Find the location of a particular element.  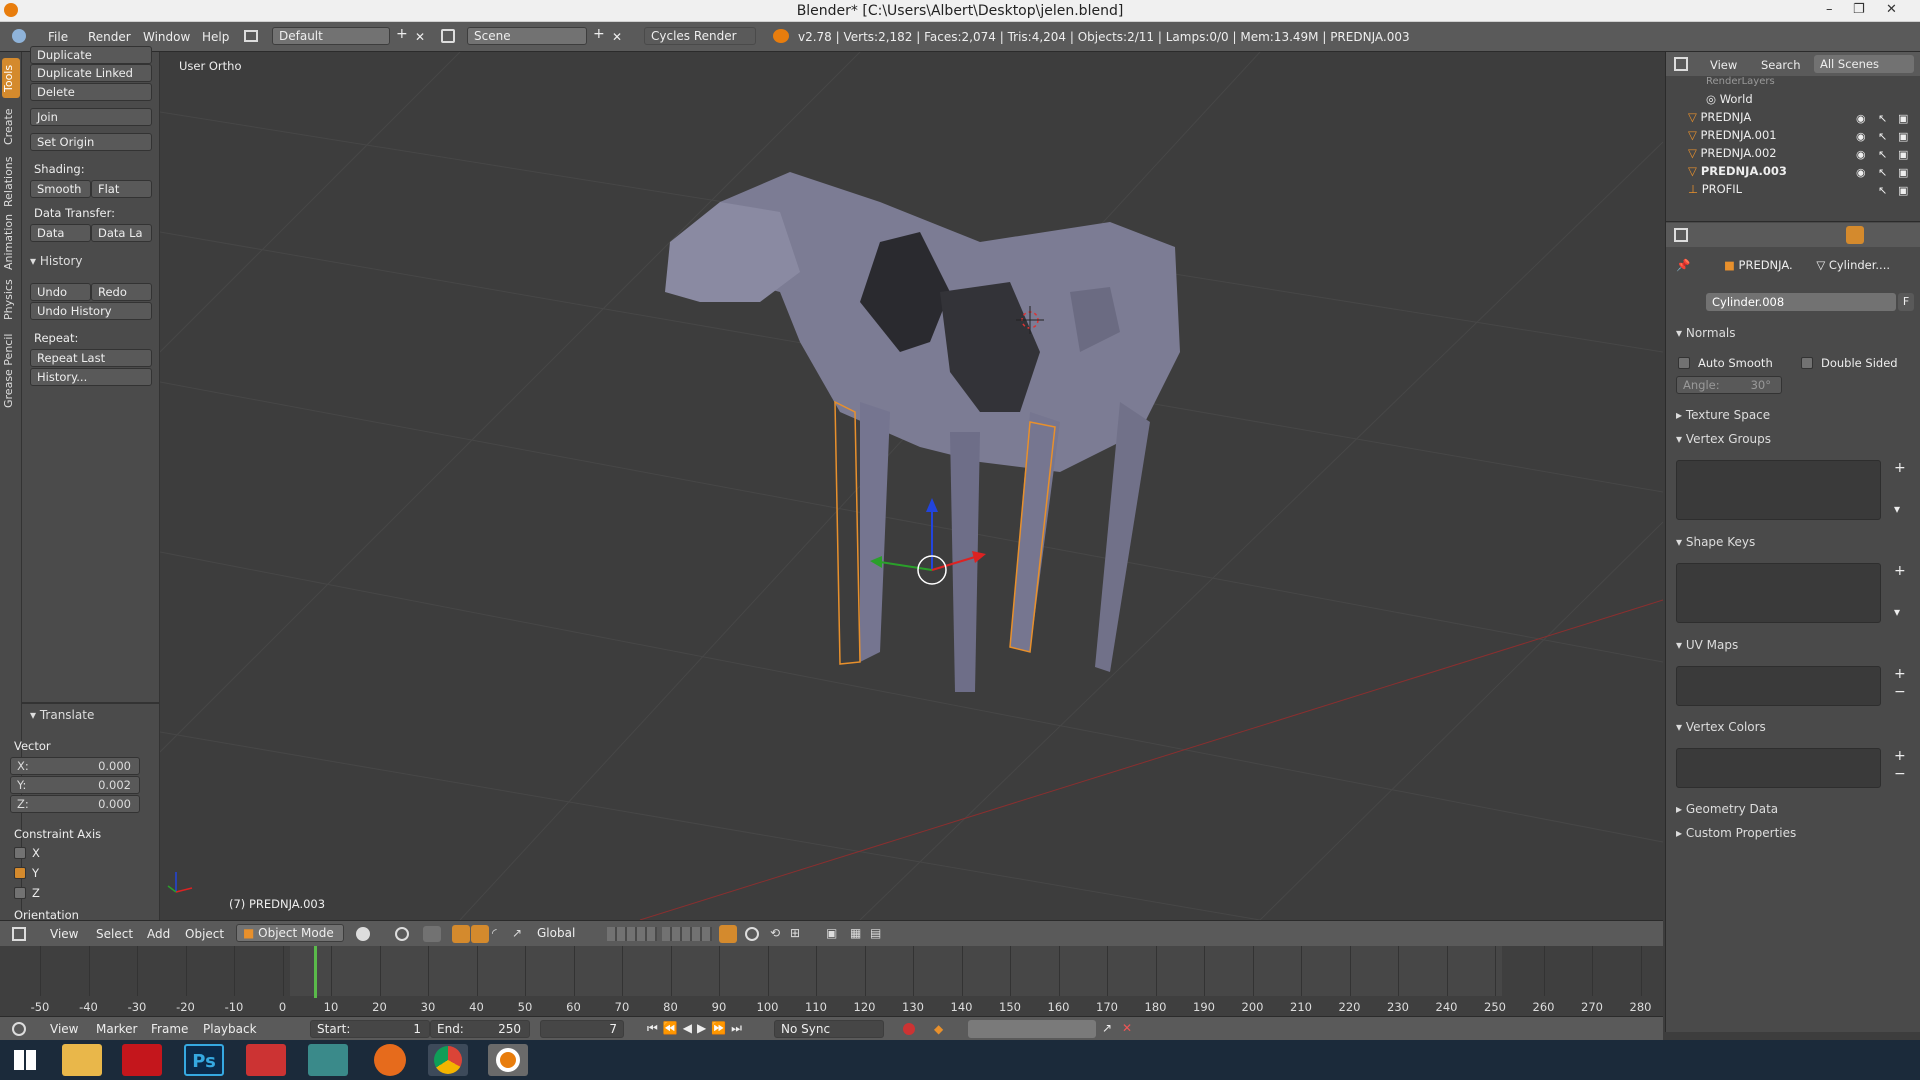

menu-playback: Playback is located at coordinates (230, 1029).